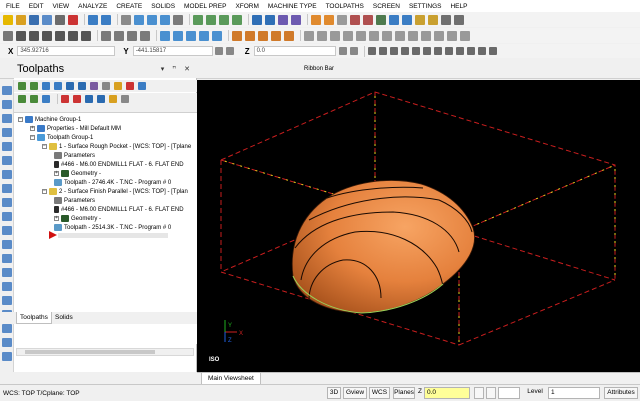 The height and width of the screenshot is (401, 640). Describe the element at coordinates (7, 258) in the screenshot. I see `rail-optirough-icon` at that location.